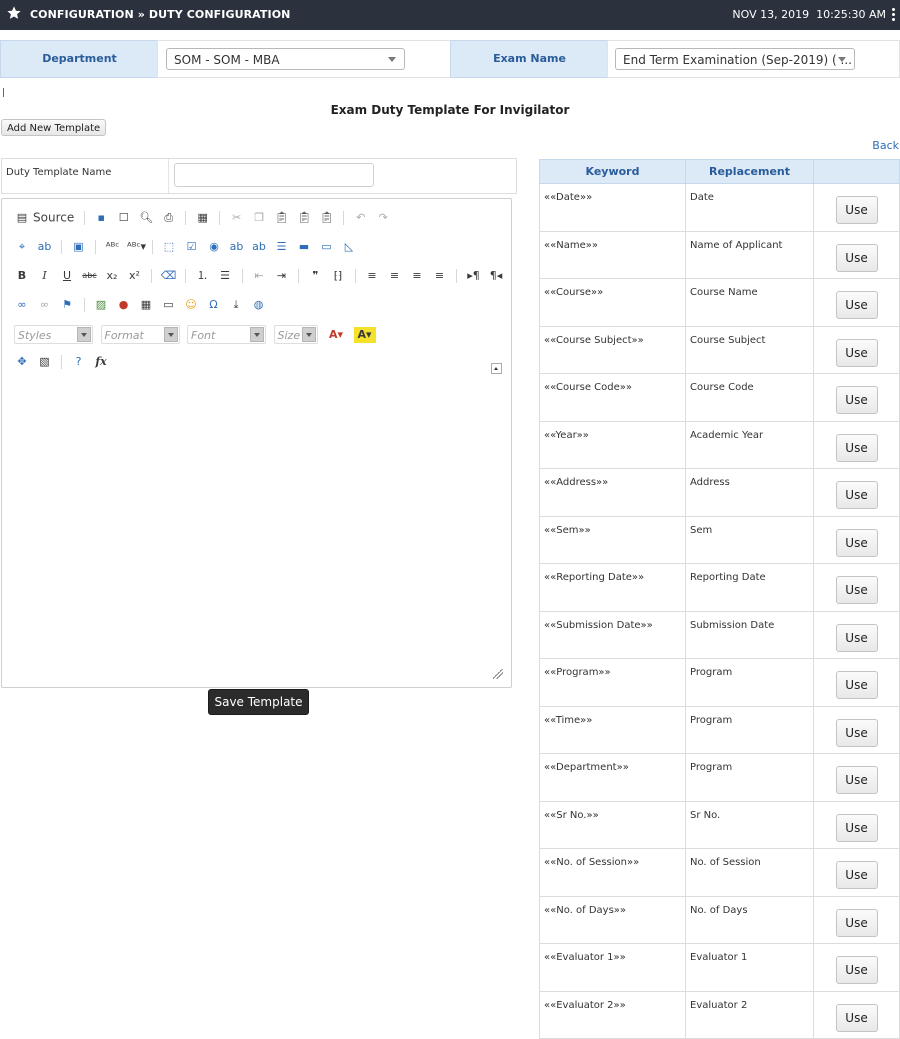 This screenshot has width=900, height=1039. I want to click on table-row: ««Sem»» Sem Use, so click(719, 539).